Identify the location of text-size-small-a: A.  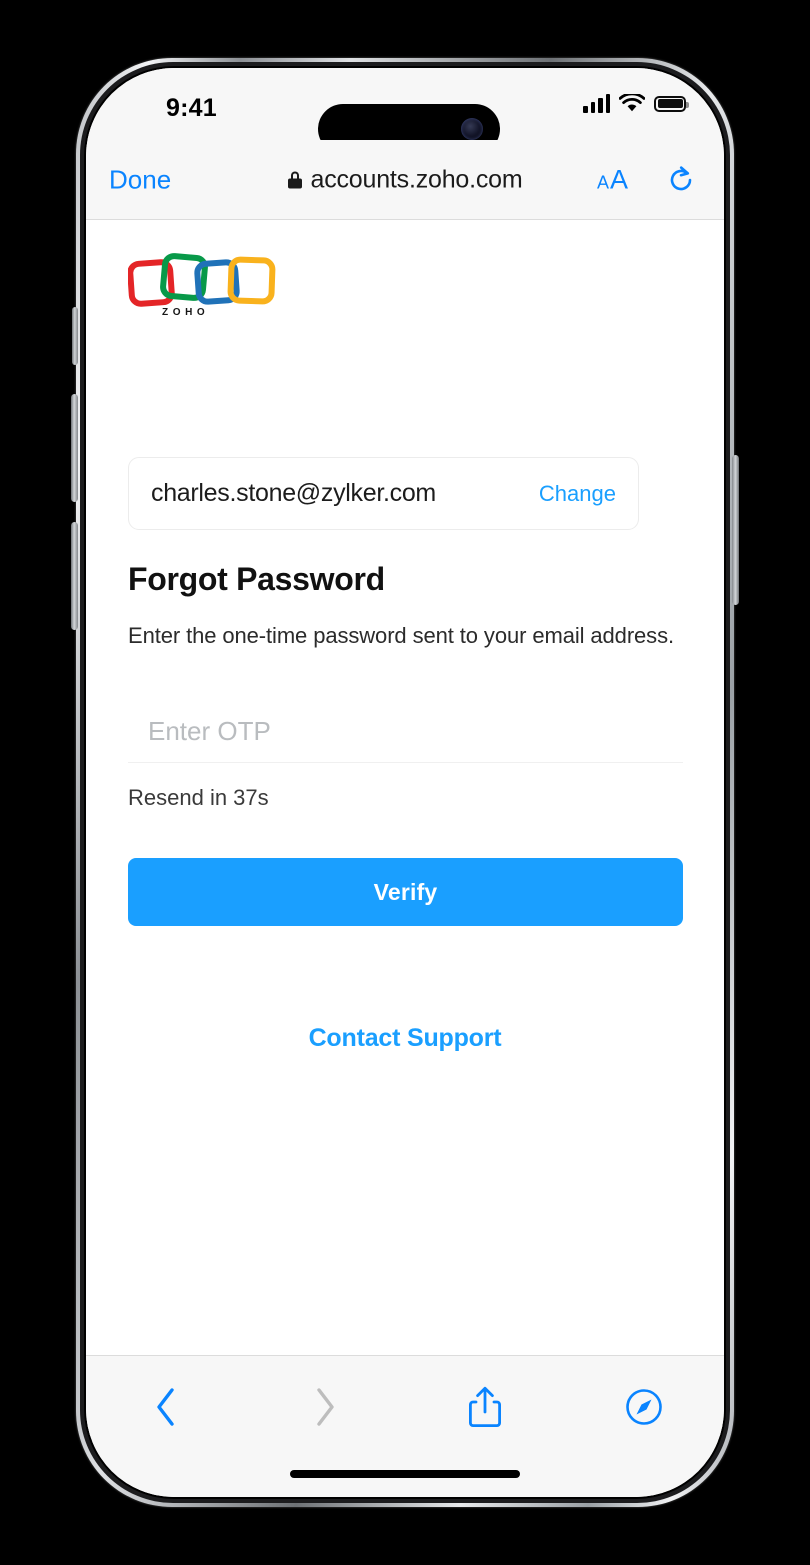
(602, 182).